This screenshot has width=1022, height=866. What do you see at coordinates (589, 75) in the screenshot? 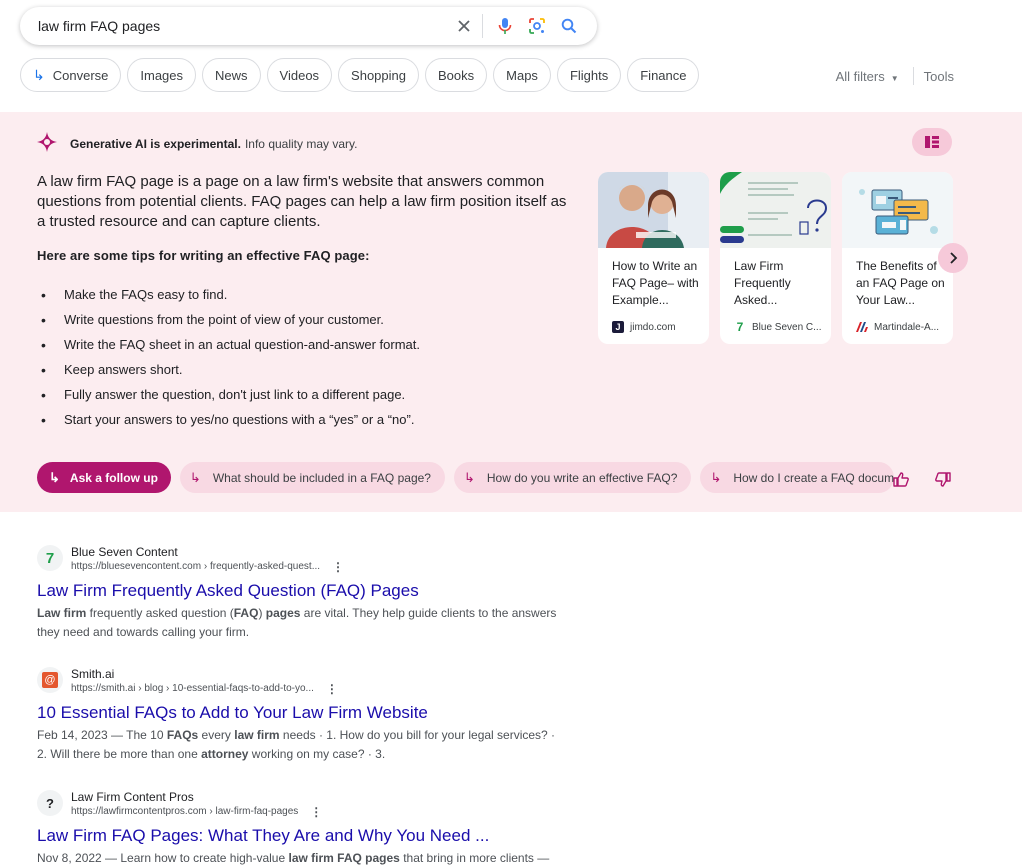
I see `chip-flights: Flights` at bounding box center [589, 75].